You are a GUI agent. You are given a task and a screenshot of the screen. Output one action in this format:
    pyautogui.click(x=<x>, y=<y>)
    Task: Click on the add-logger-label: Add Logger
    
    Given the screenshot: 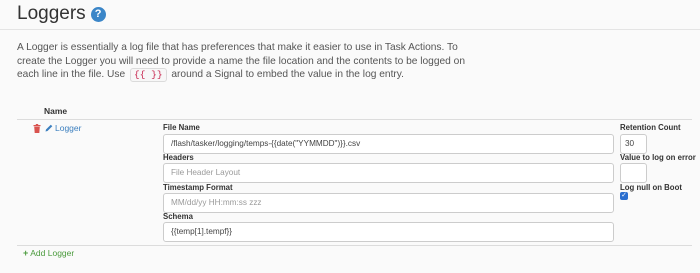 What is the action you would take?
    pyautogui.click(x=52, y=253)
    